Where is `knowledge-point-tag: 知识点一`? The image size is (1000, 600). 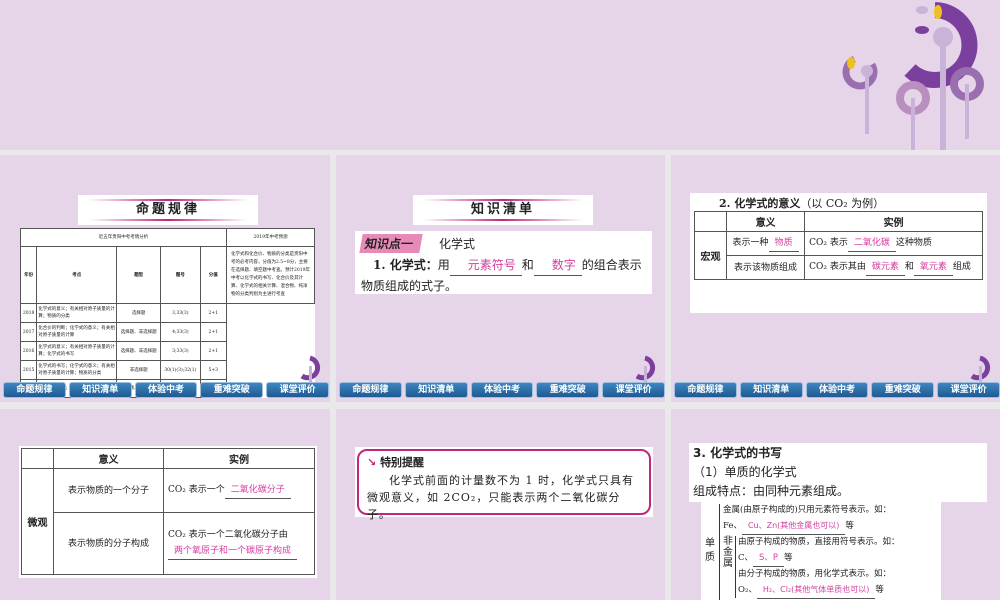
knowledge-point-tag: 知识点一 is located at coordinates (391, 243).